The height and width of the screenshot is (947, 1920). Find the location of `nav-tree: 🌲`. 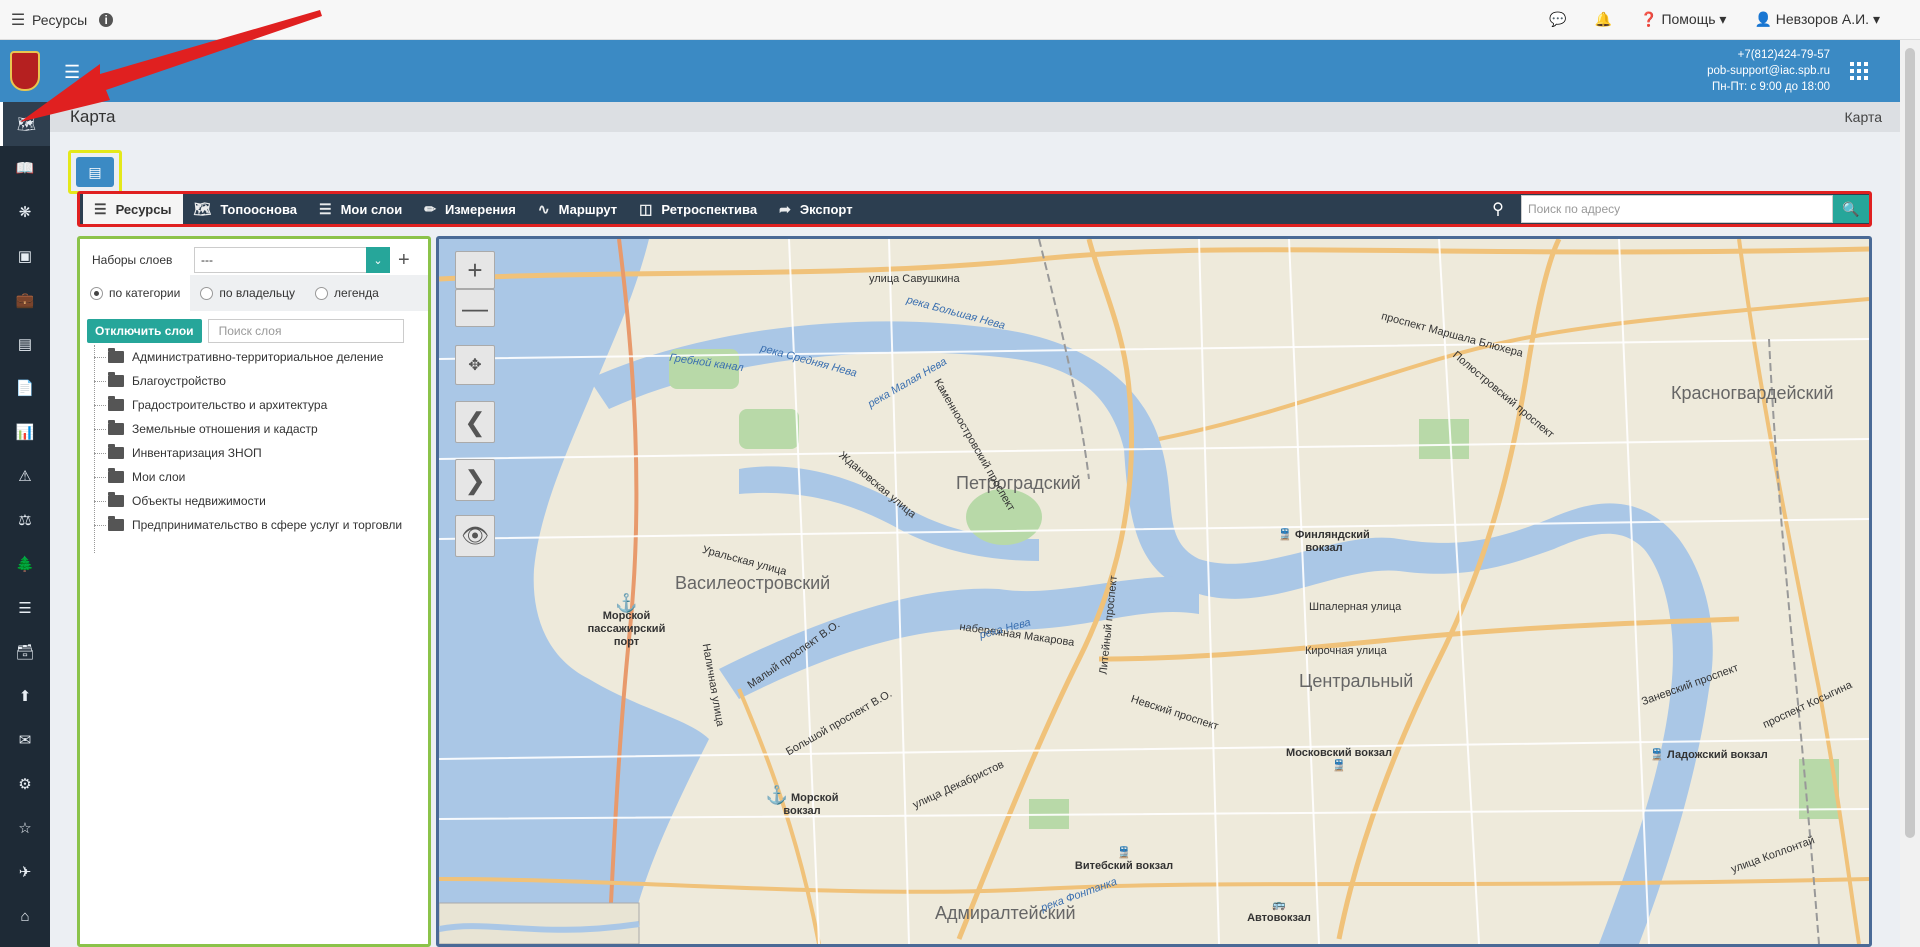

nav-tree: 🌲 is located at coordinates (25, 564).